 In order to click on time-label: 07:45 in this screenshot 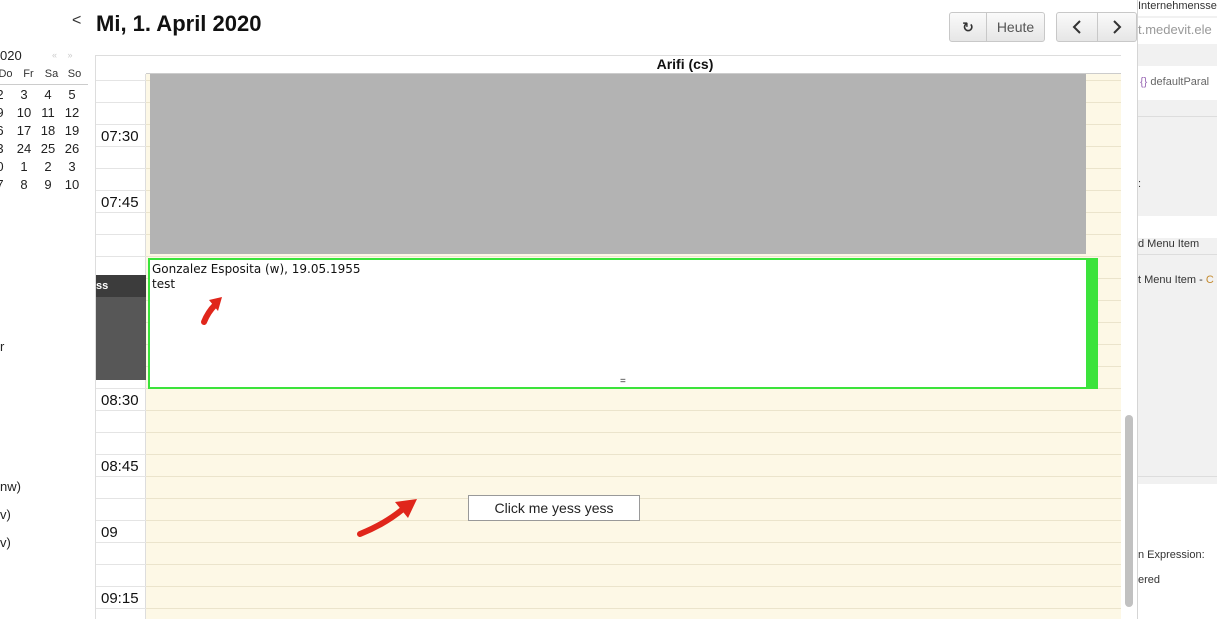, I will do `click(120, 202)`.